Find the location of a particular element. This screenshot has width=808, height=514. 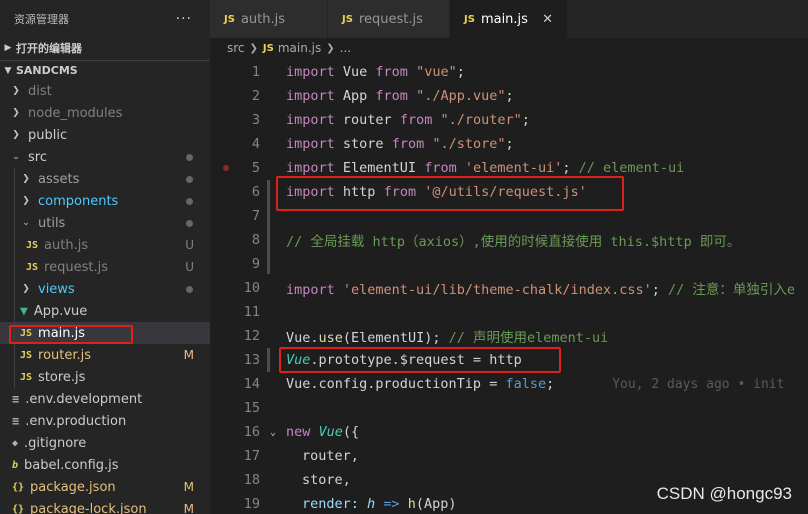

tree-item-utils: ⌄ utils is located at coordinates (105, 223).